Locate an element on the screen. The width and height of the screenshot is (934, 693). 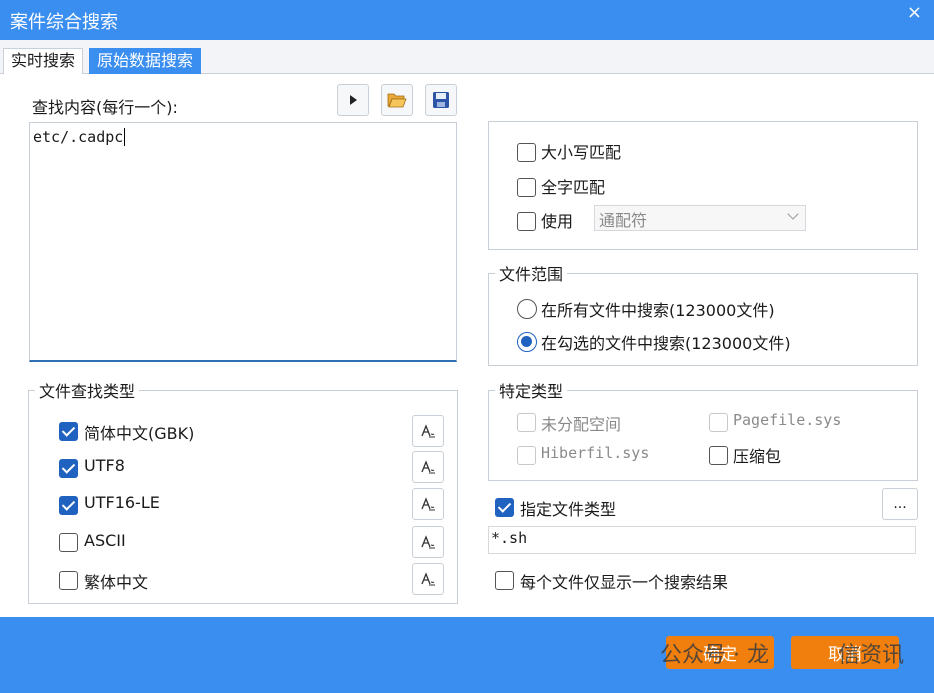
tab-realtime-search: 实时搜索 is located at coordinates (43, 61).